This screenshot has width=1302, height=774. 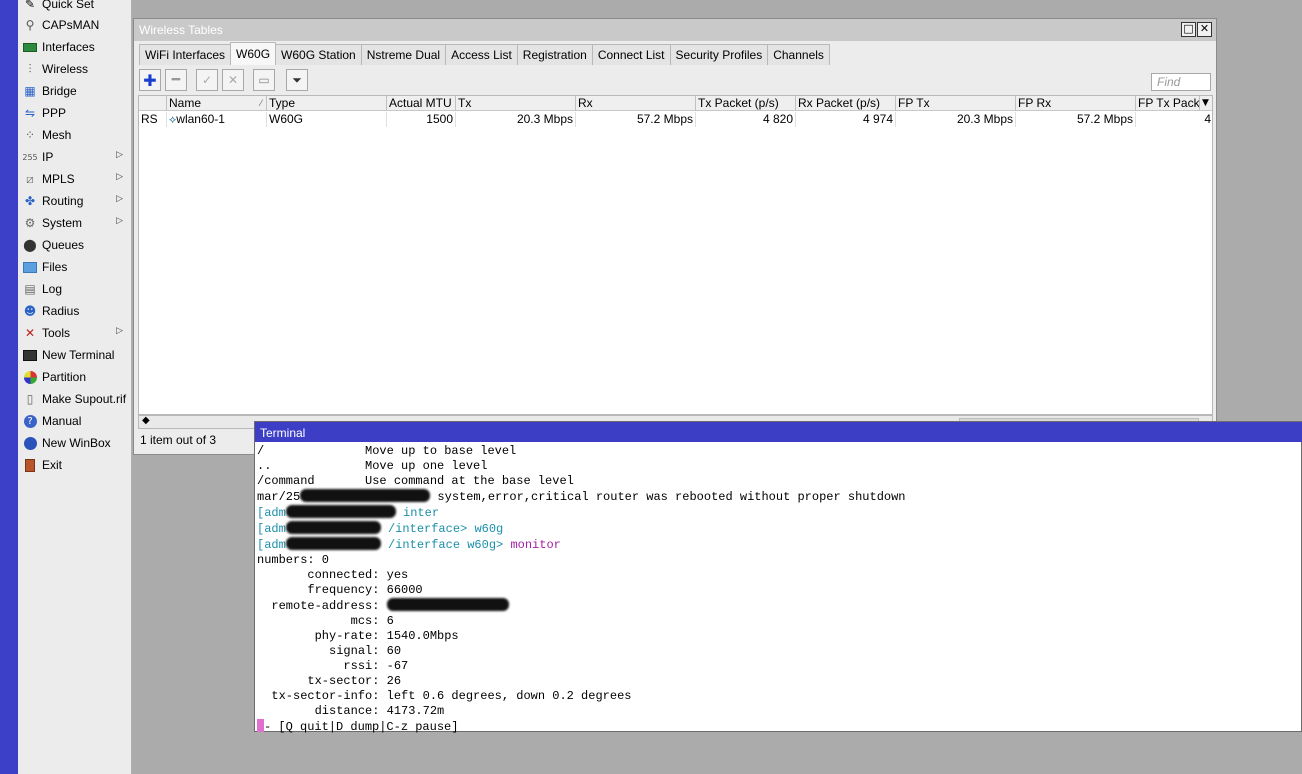 I want to click on monitor-key: tx-sector-info:, so click(x=318, y=696).